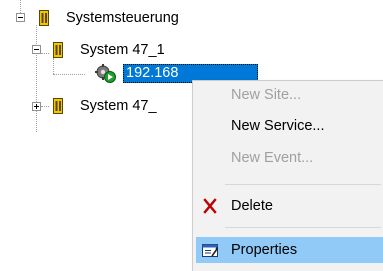  Describe the element at coordinates (289, 206) in the screenshot. I see `menu-item-delete: Delete` at that location.